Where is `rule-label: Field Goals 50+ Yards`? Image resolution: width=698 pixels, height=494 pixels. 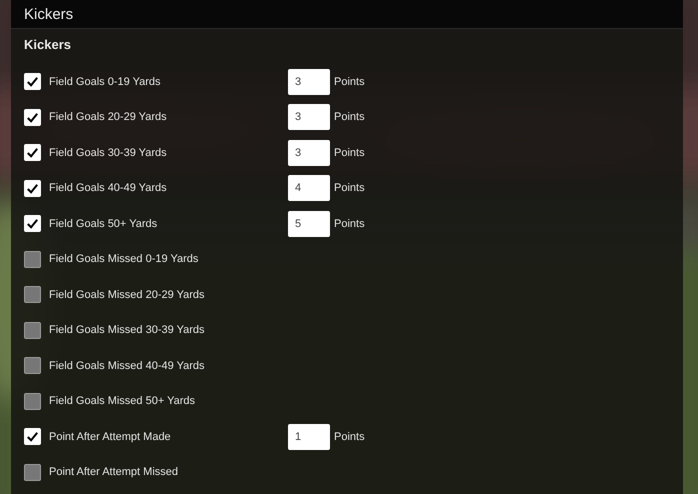
rule-label: Field Goals 50+ Yards is located at coordinates (103, 224).